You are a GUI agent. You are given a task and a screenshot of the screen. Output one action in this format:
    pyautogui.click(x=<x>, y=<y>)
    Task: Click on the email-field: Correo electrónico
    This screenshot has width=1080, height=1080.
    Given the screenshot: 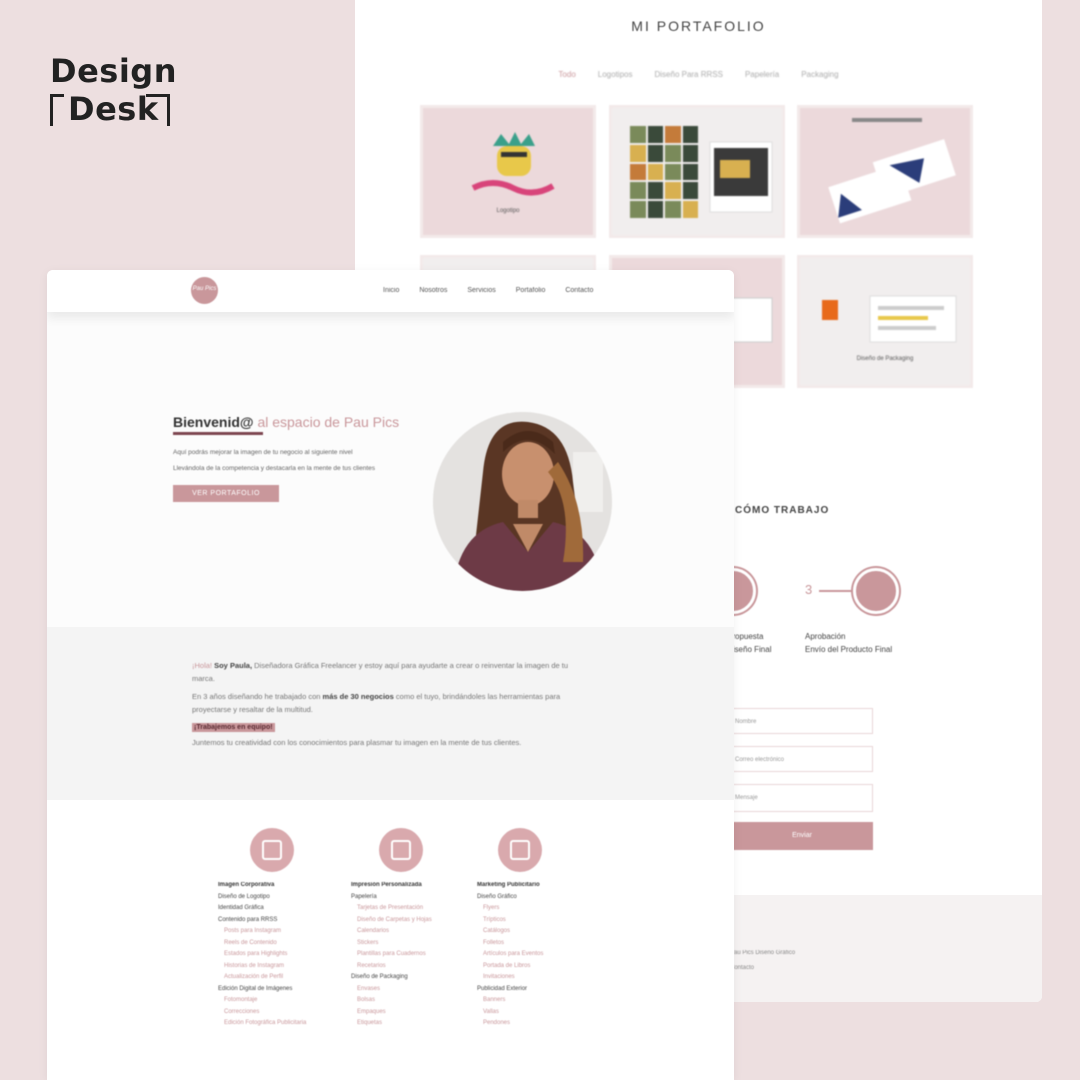 What is the action you would take?
    pyautogui.click(x=802, y=759)
    